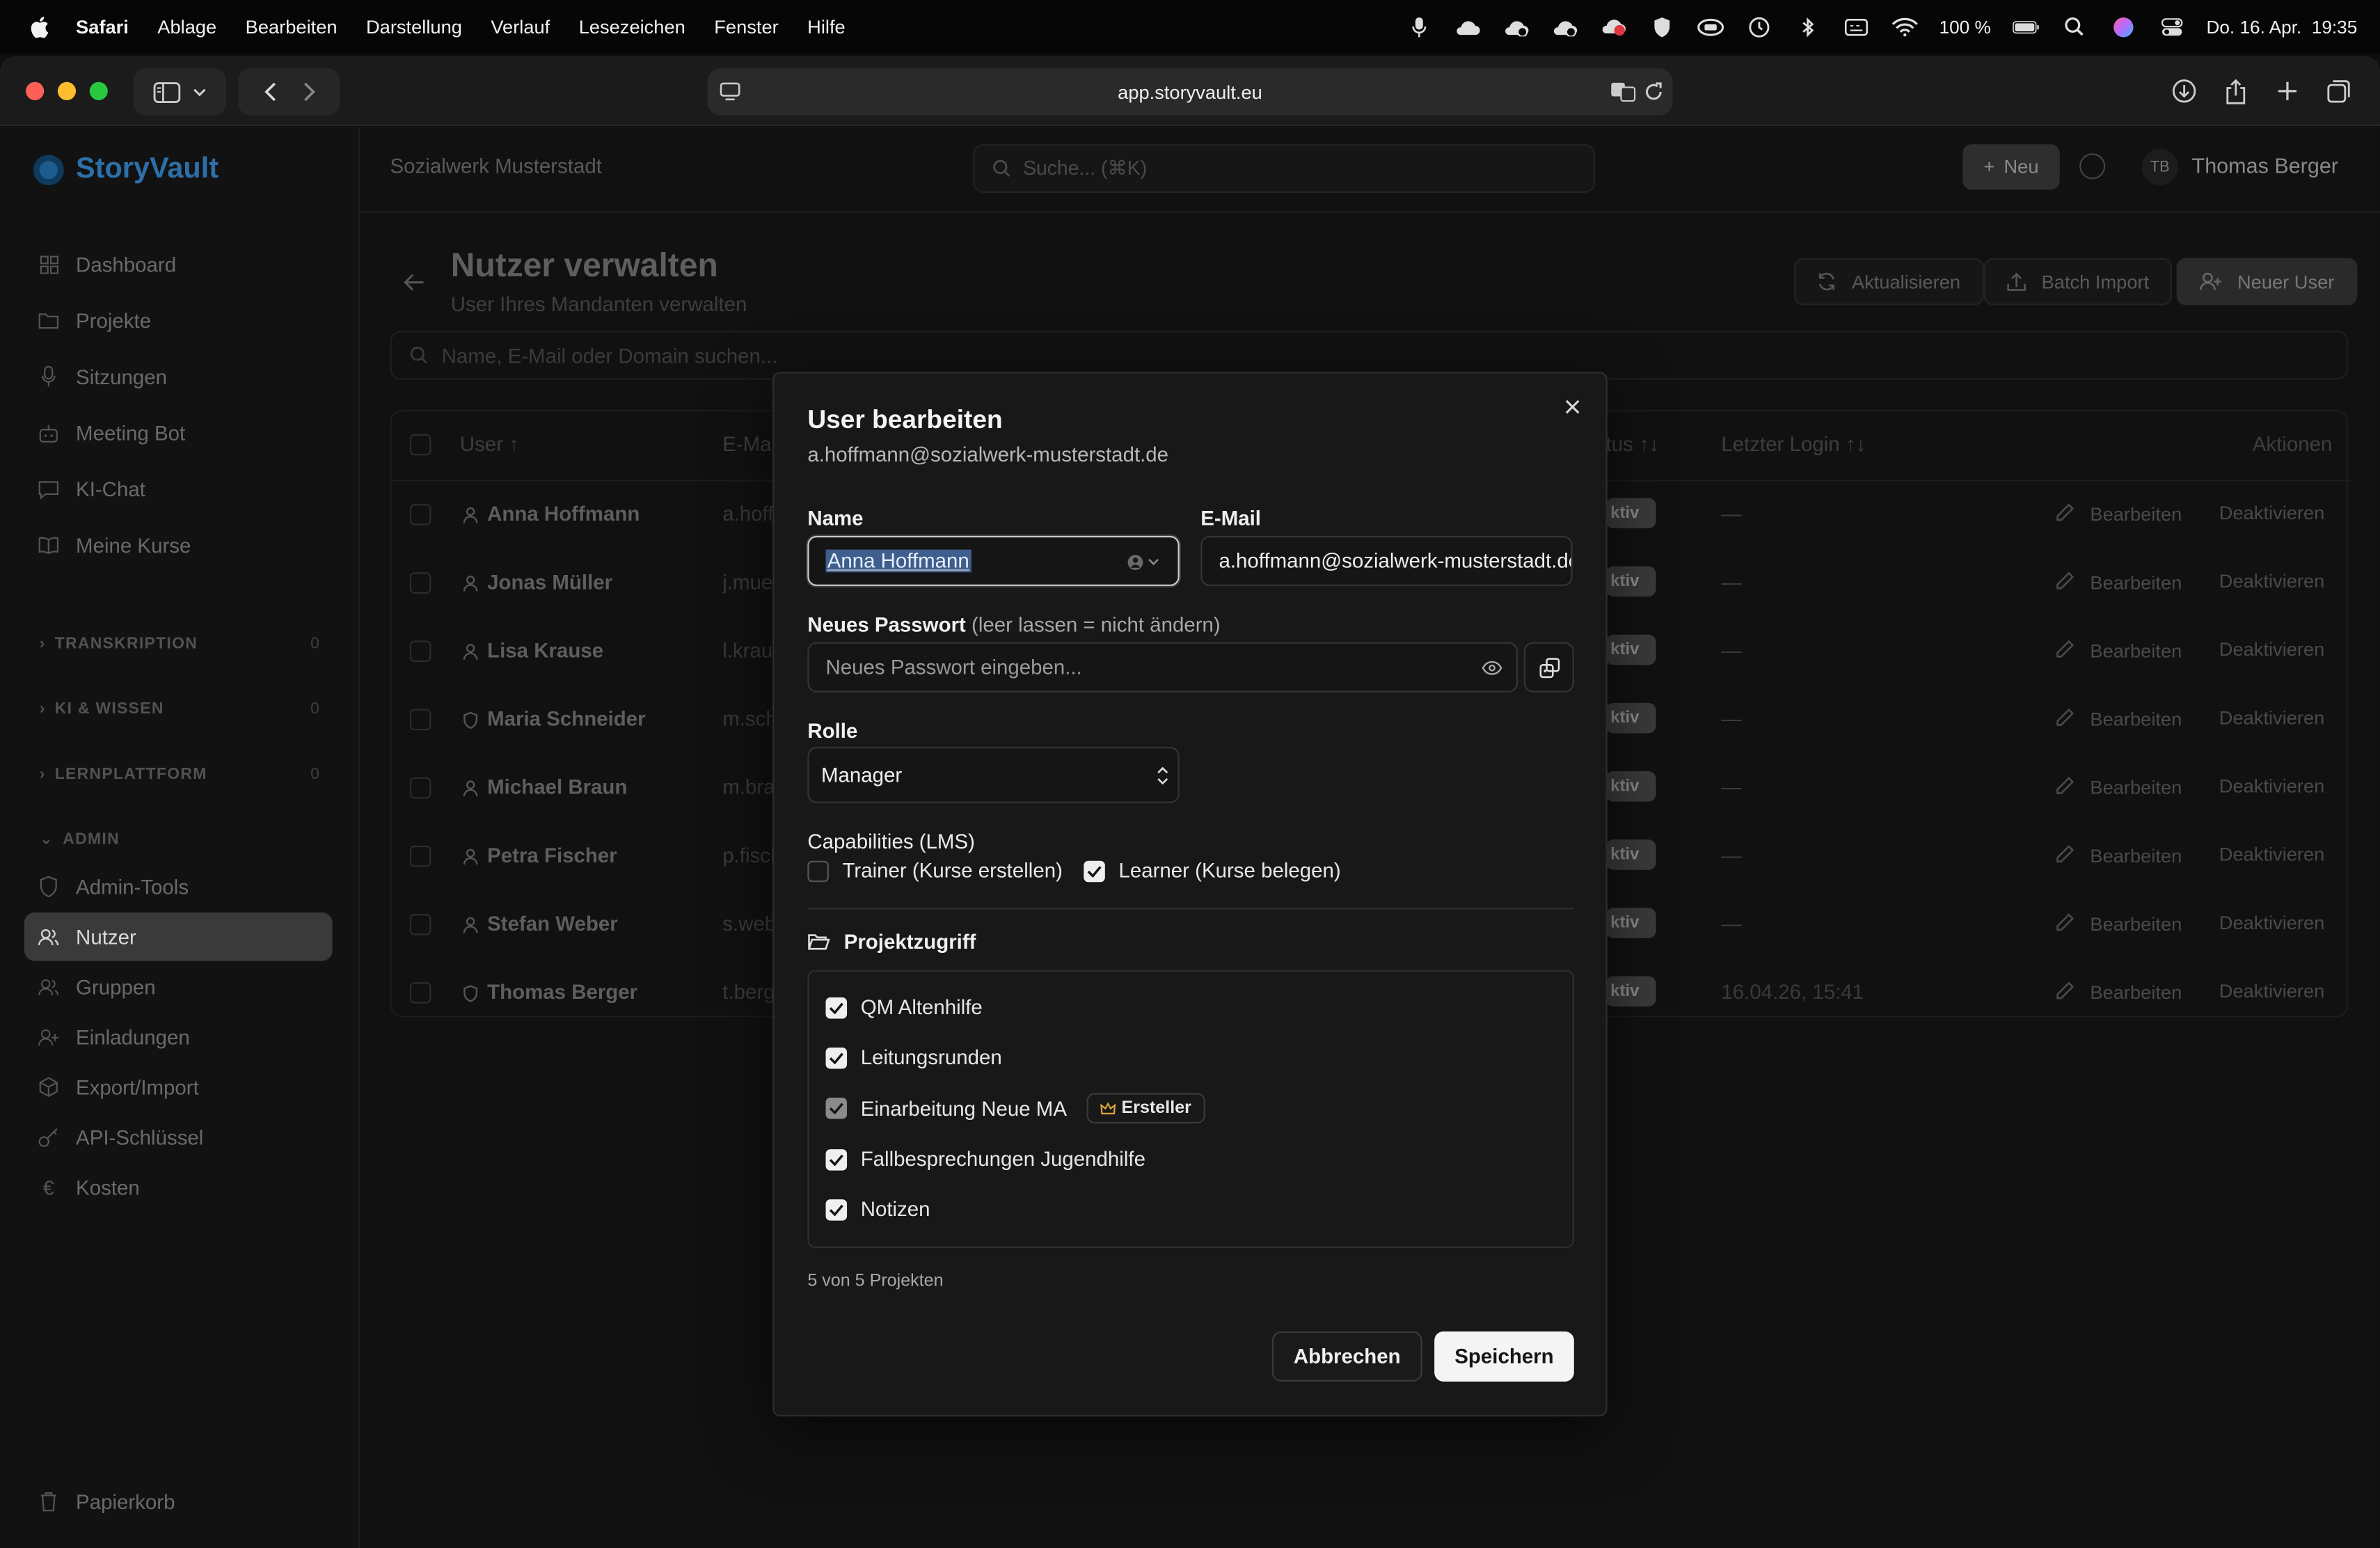 Image resolution: width=2380 pixels, height=1548 pixels. Describe the element at coordinates (2092, 166) in the screenshot. I see `help-icon` at that location.